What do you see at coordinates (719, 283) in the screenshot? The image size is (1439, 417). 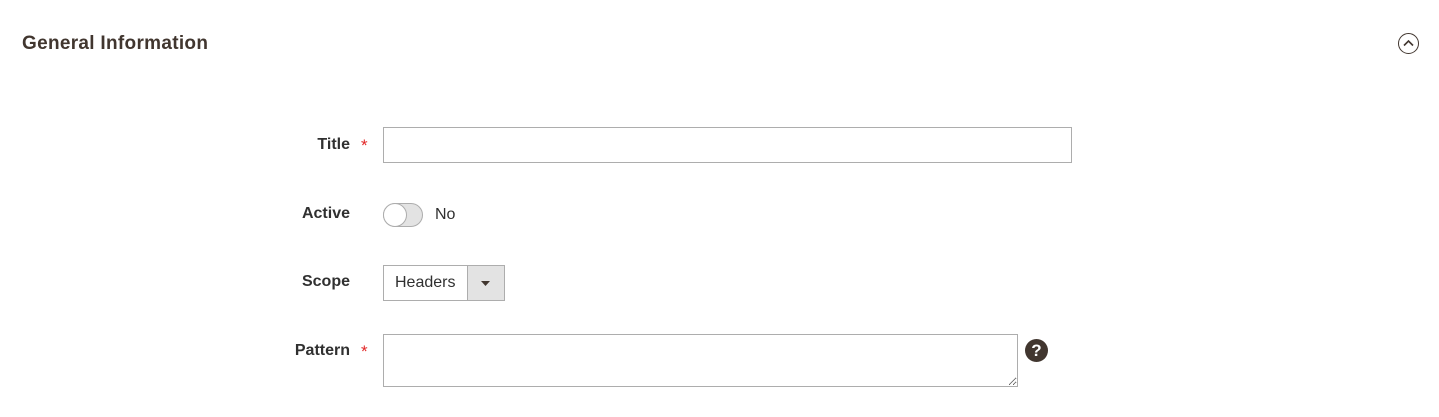 I see `scope-field-row: Scope Headers` at bounding box center [719, 283].